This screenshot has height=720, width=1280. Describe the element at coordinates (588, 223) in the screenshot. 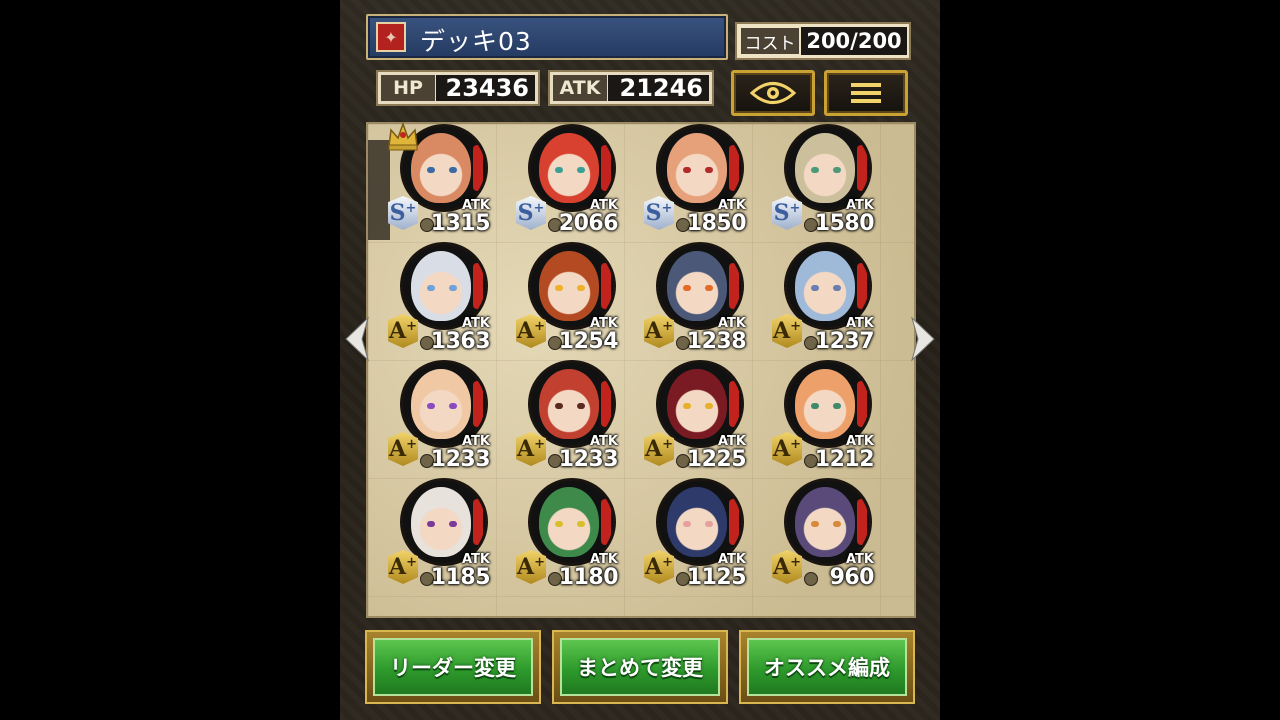

I see `unit-atk-value: 2066` at that location.